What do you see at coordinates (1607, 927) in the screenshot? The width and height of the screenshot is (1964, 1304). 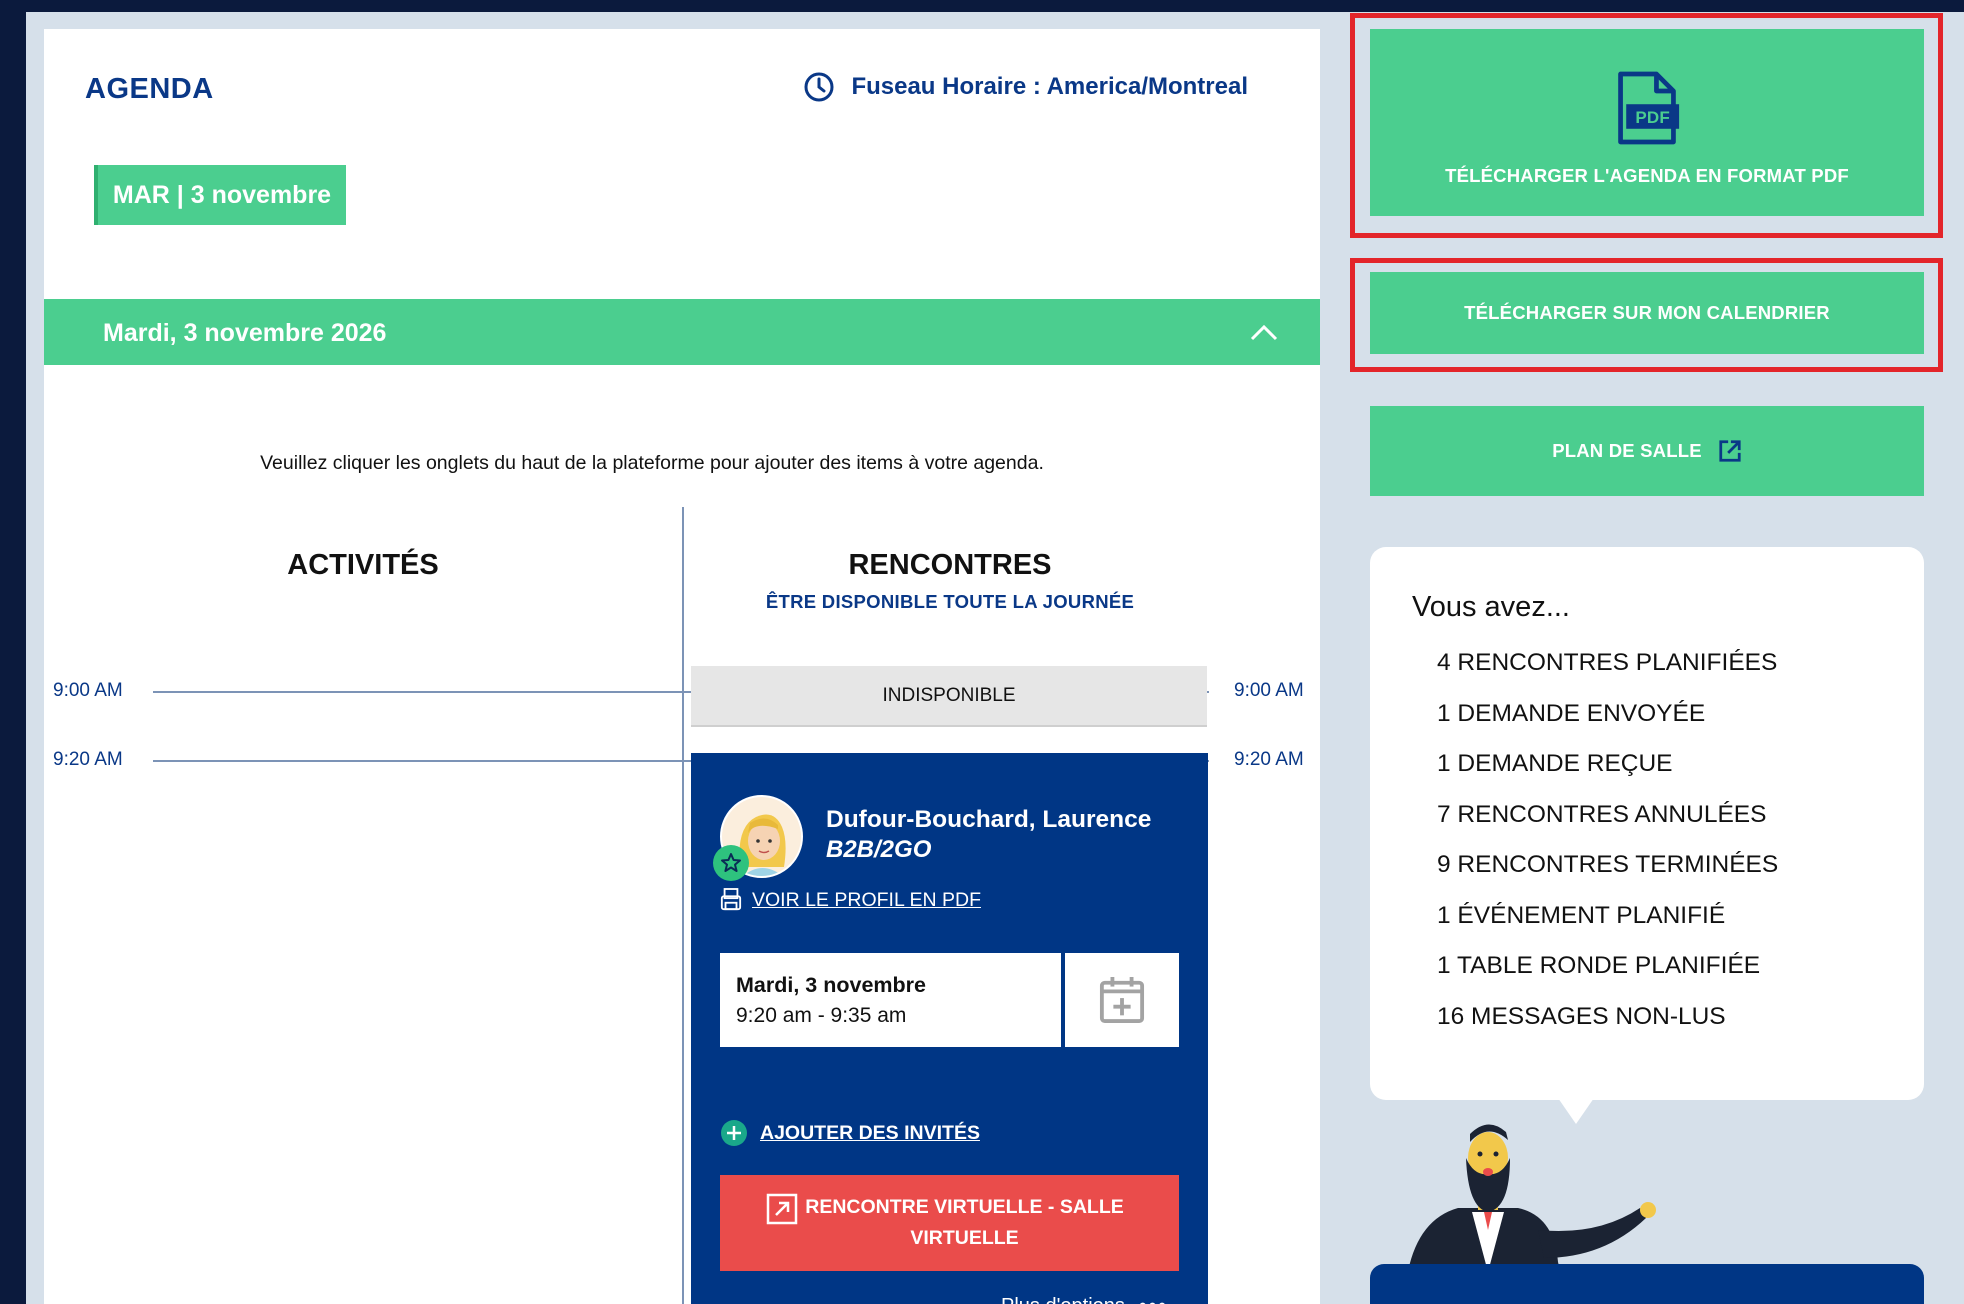 I see `summary-item-planned-events: 1 ÉVÉNEMENT PLANIFIÉ` at bounding box center [1607, 927].